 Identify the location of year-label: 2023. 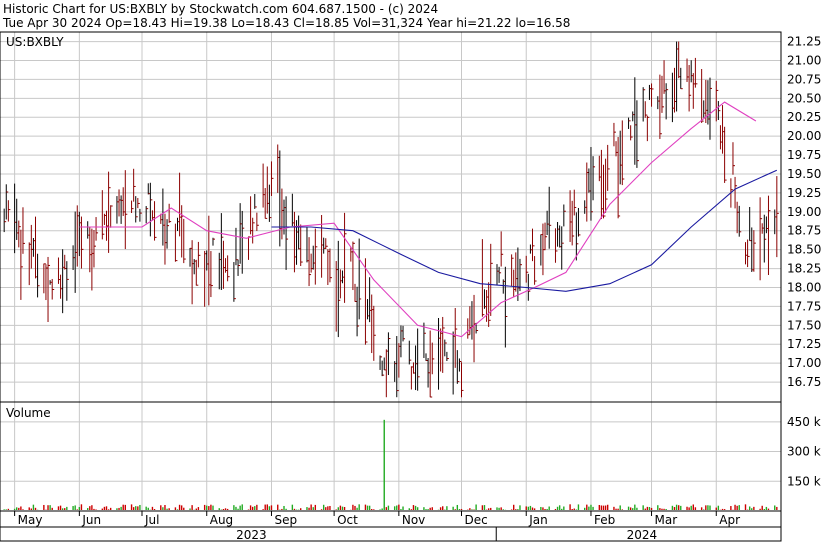
(251, 535).